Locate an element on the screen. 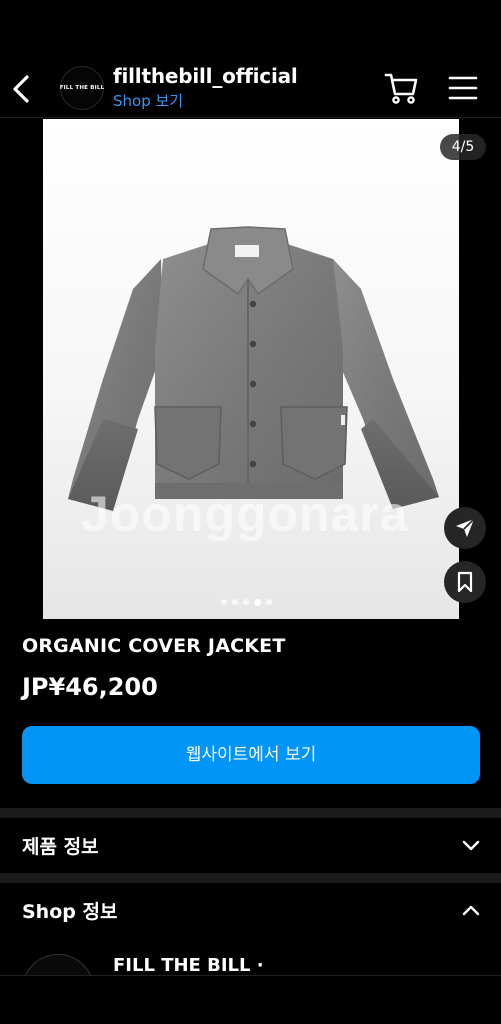  account-avatar: FILL THE BILL is located at coordinates (82, 88).